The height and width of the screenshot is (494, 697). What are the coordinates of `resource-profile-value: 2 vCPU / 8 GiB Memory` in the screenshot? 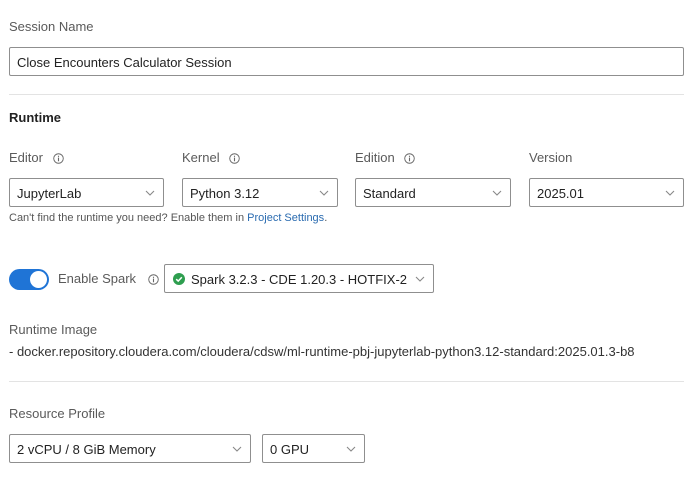 It's located at (86, 449).